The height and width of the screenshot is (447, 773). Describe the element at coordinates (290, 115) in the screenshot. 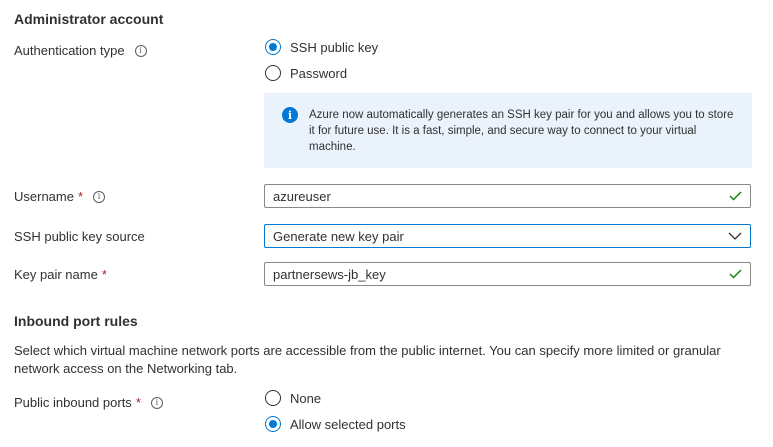

I see `info-filled-icon: i` at that location.